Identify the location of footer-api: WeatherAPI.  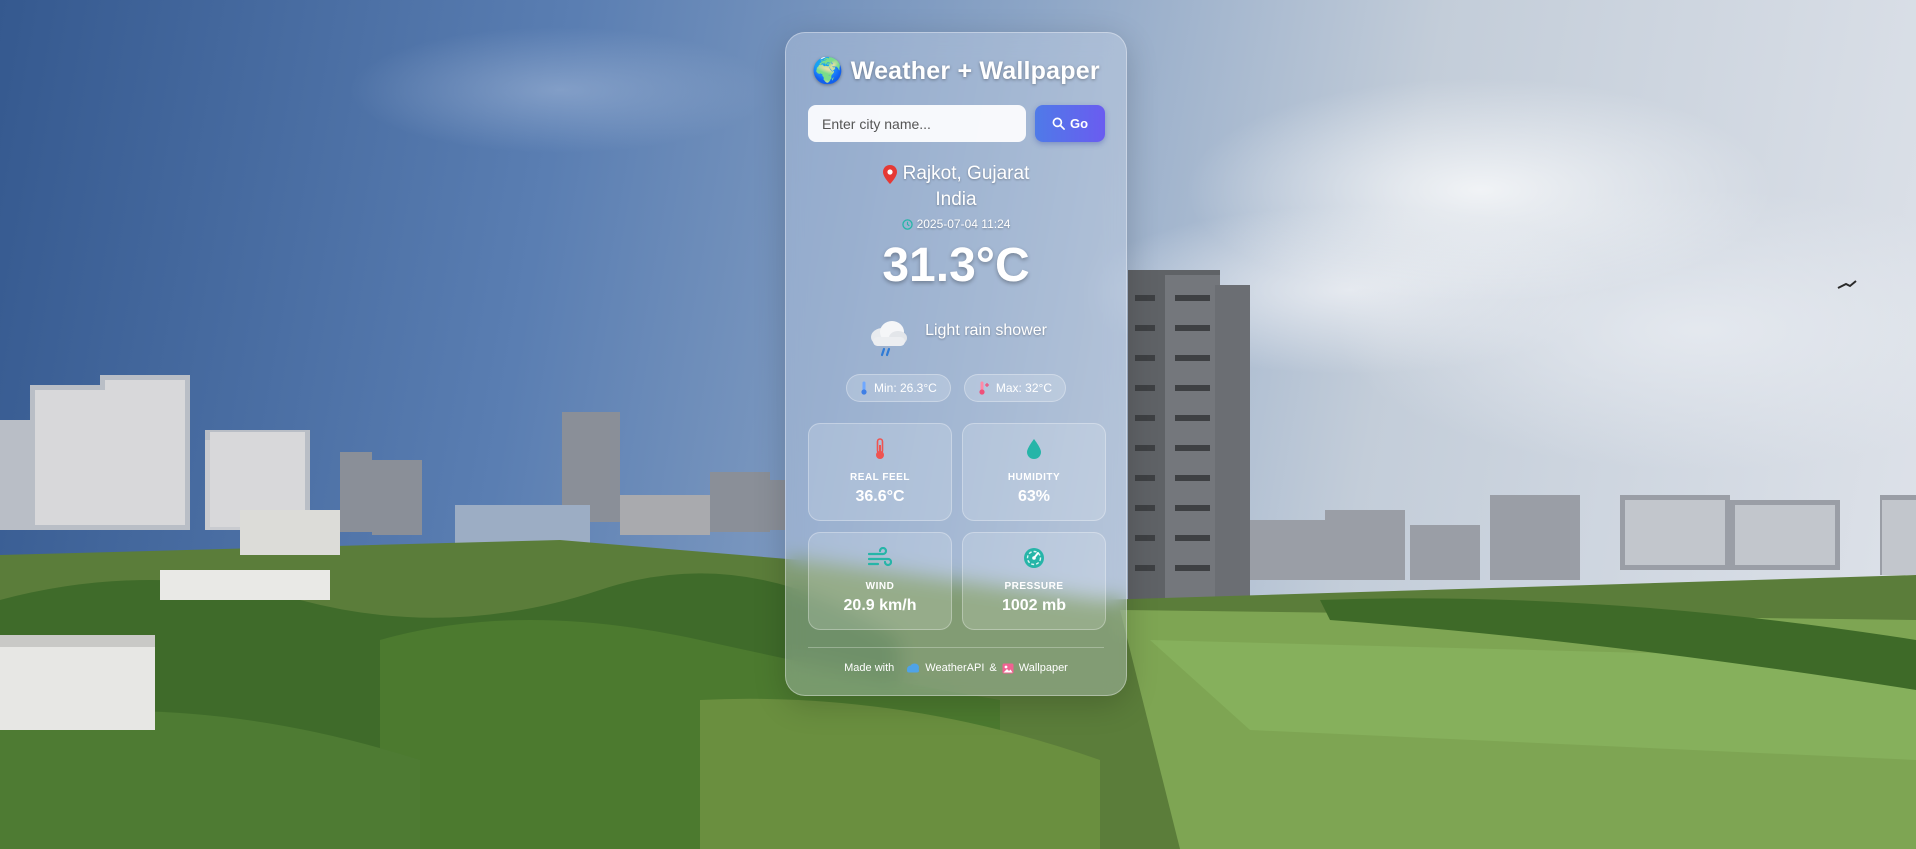
(955, 668).